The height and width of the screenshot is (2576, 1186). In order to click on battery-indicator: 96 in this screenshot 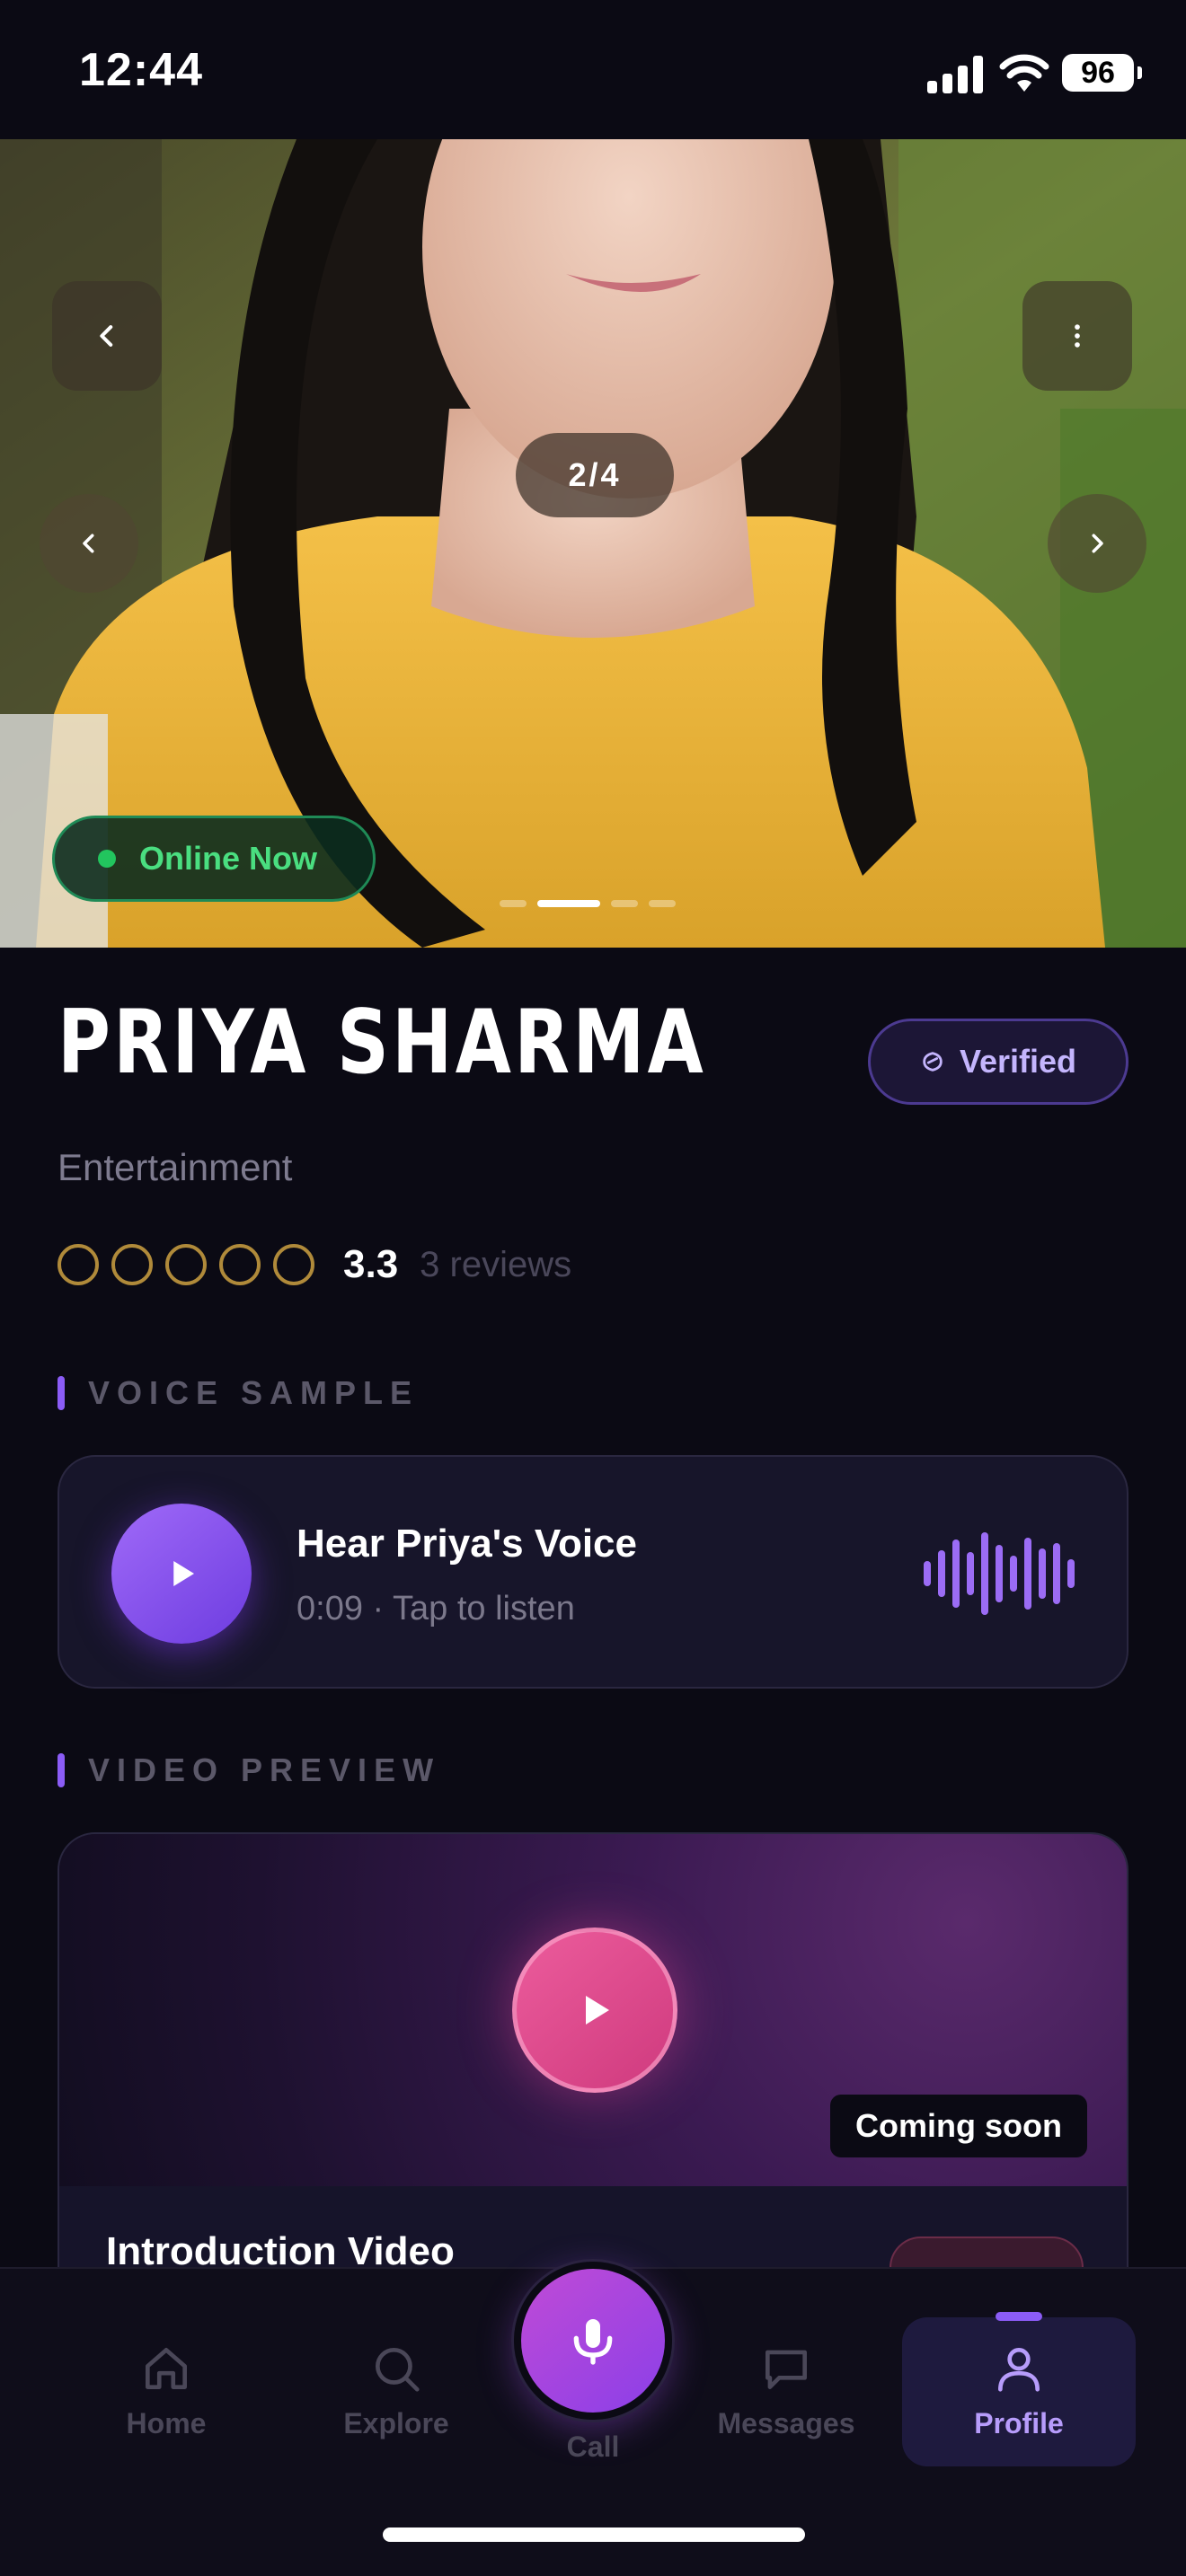, I will do `click(1102, 73)`.